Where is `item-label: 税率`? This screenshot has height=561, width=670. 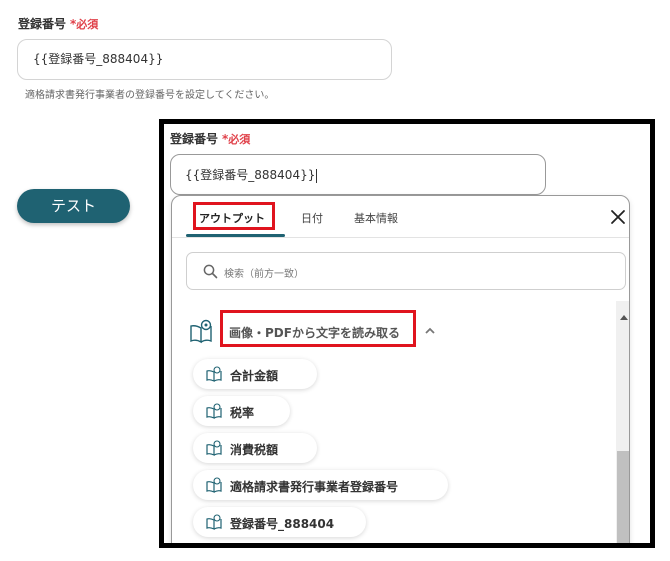 item-label: 税率 is located at coordinates (242, 413).